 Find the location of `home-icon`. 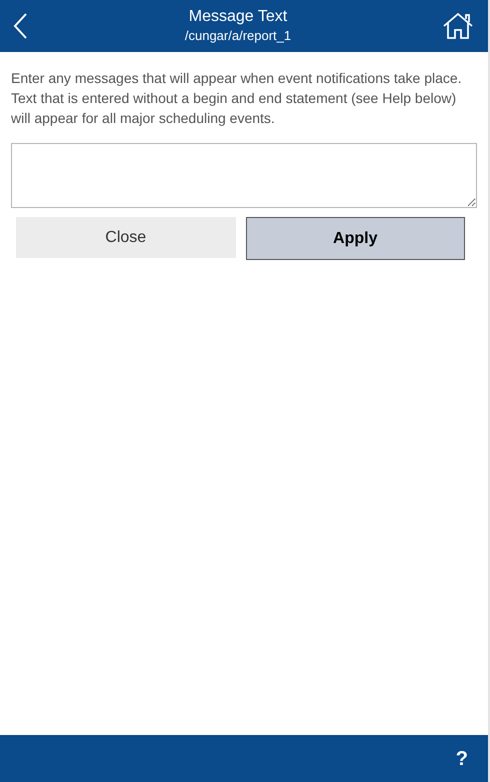

home-icon is located at coordinates (458, 26).